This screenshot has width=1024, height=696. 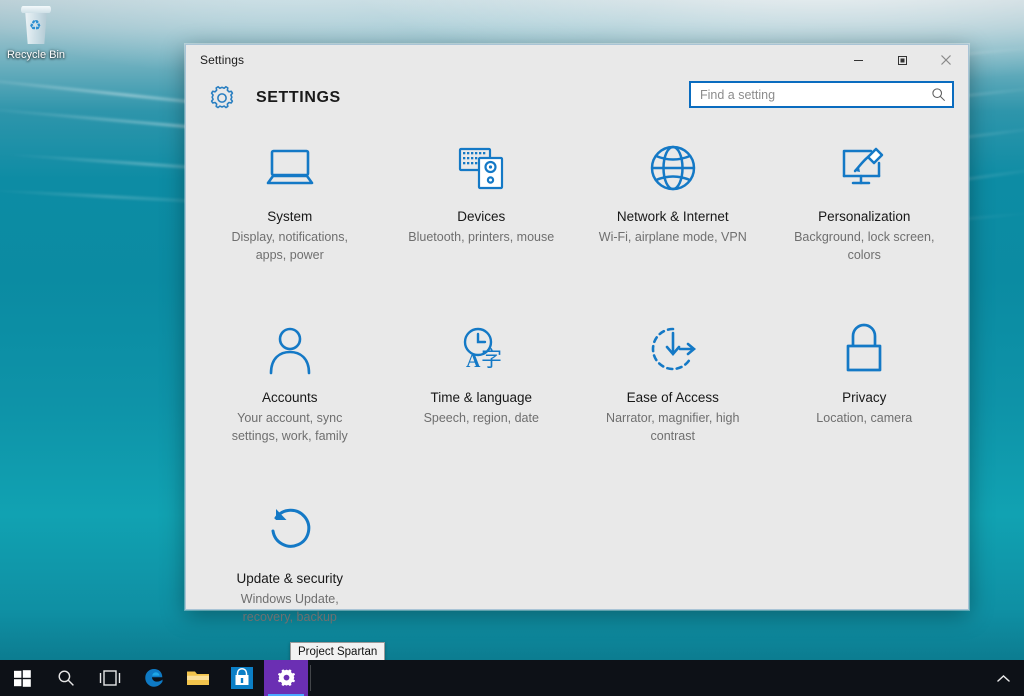 What do you see at coordinates (481, 237) in the screenshot?
I see `tile-description: Bluetooth, printers, mouse` at bounding box center [481, 237].